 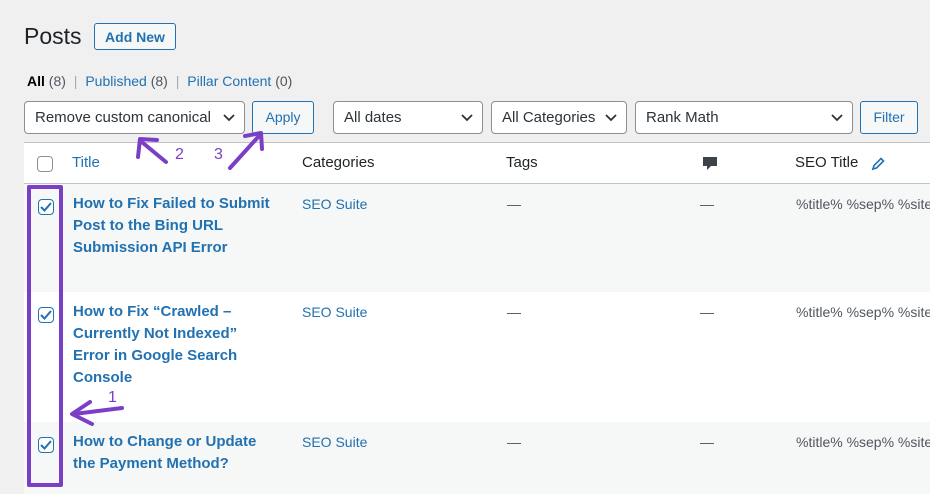 I want to click on arrow-3-shaft, so click(x=244, y=152).